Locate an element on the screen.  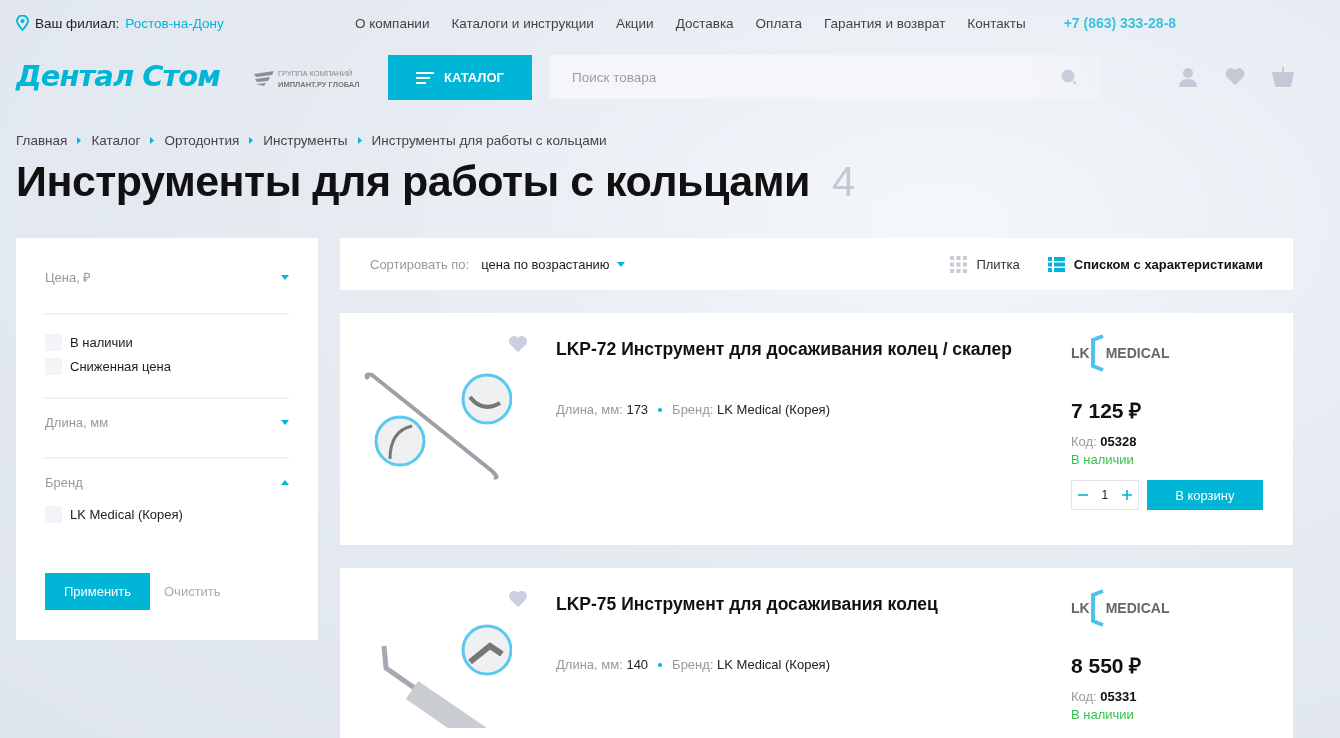
nav-link: О компании is located at coordinates (392, 23).